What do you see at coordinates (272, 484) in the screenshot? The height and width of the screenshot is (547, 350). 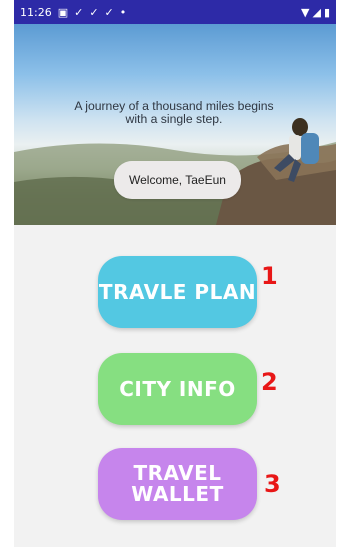 I see `annotation-3: 3` at bounding box center [272, 484].